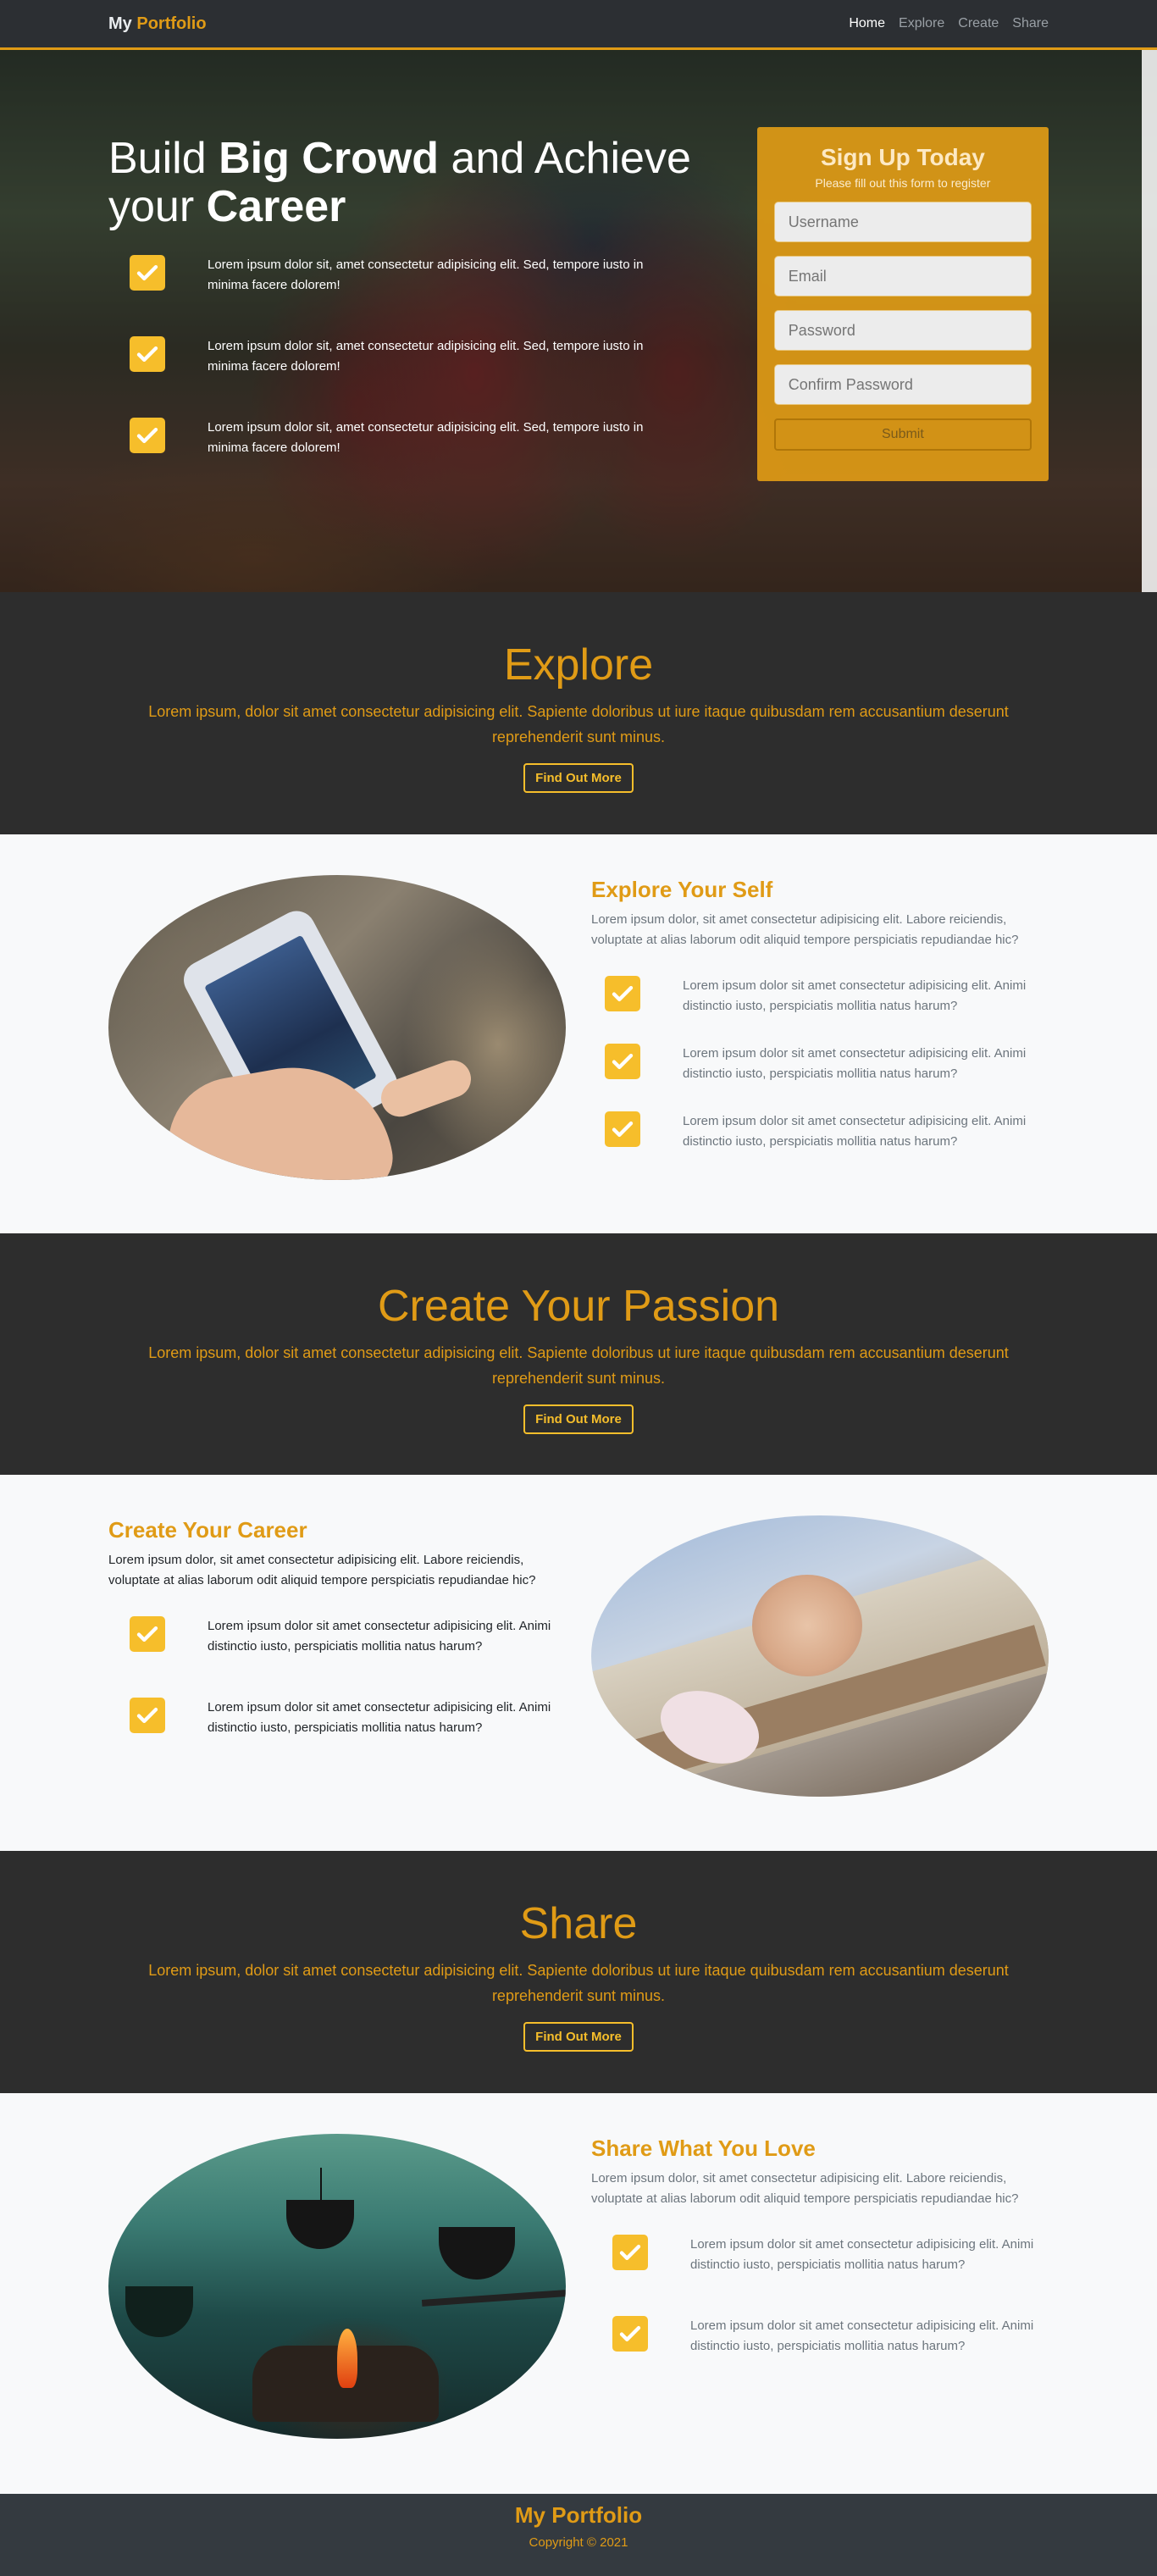 The image size is (1157, 2576). I want to click on footer-title: My Portfolio, so click(578, 2515).